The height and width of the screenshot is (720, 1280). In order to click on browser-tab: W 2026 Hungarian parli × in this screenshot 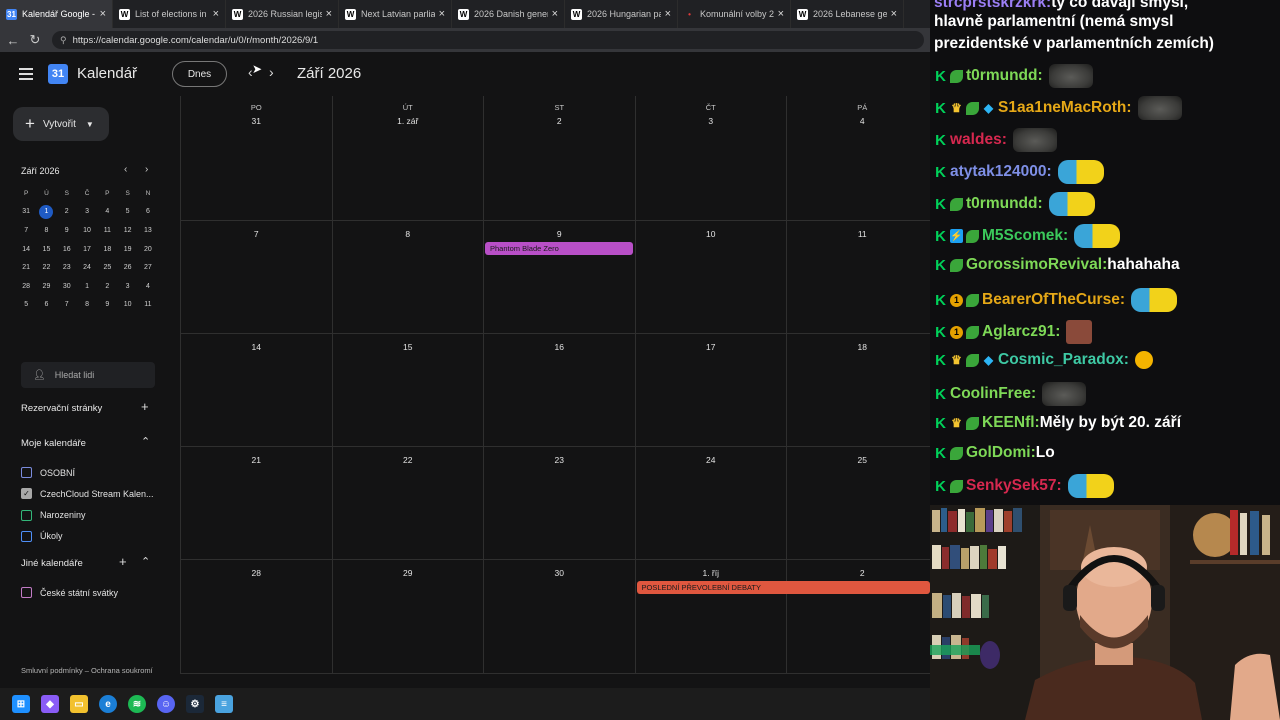, I will do `click(621, 14)`.